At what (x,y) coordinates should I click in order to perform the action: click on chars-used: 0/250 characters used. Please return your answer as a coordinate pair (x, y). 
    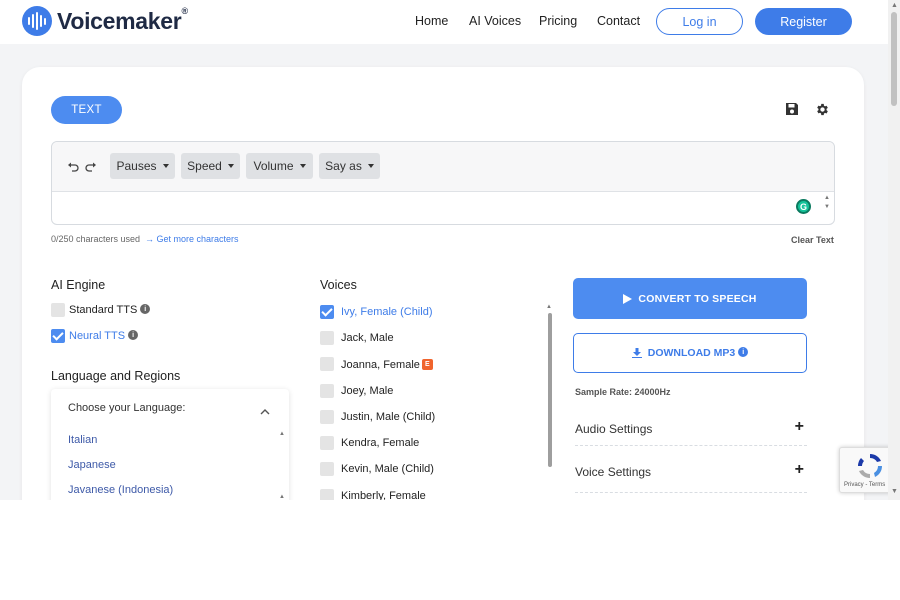
    Looking at the image, I should click on (96, 239).